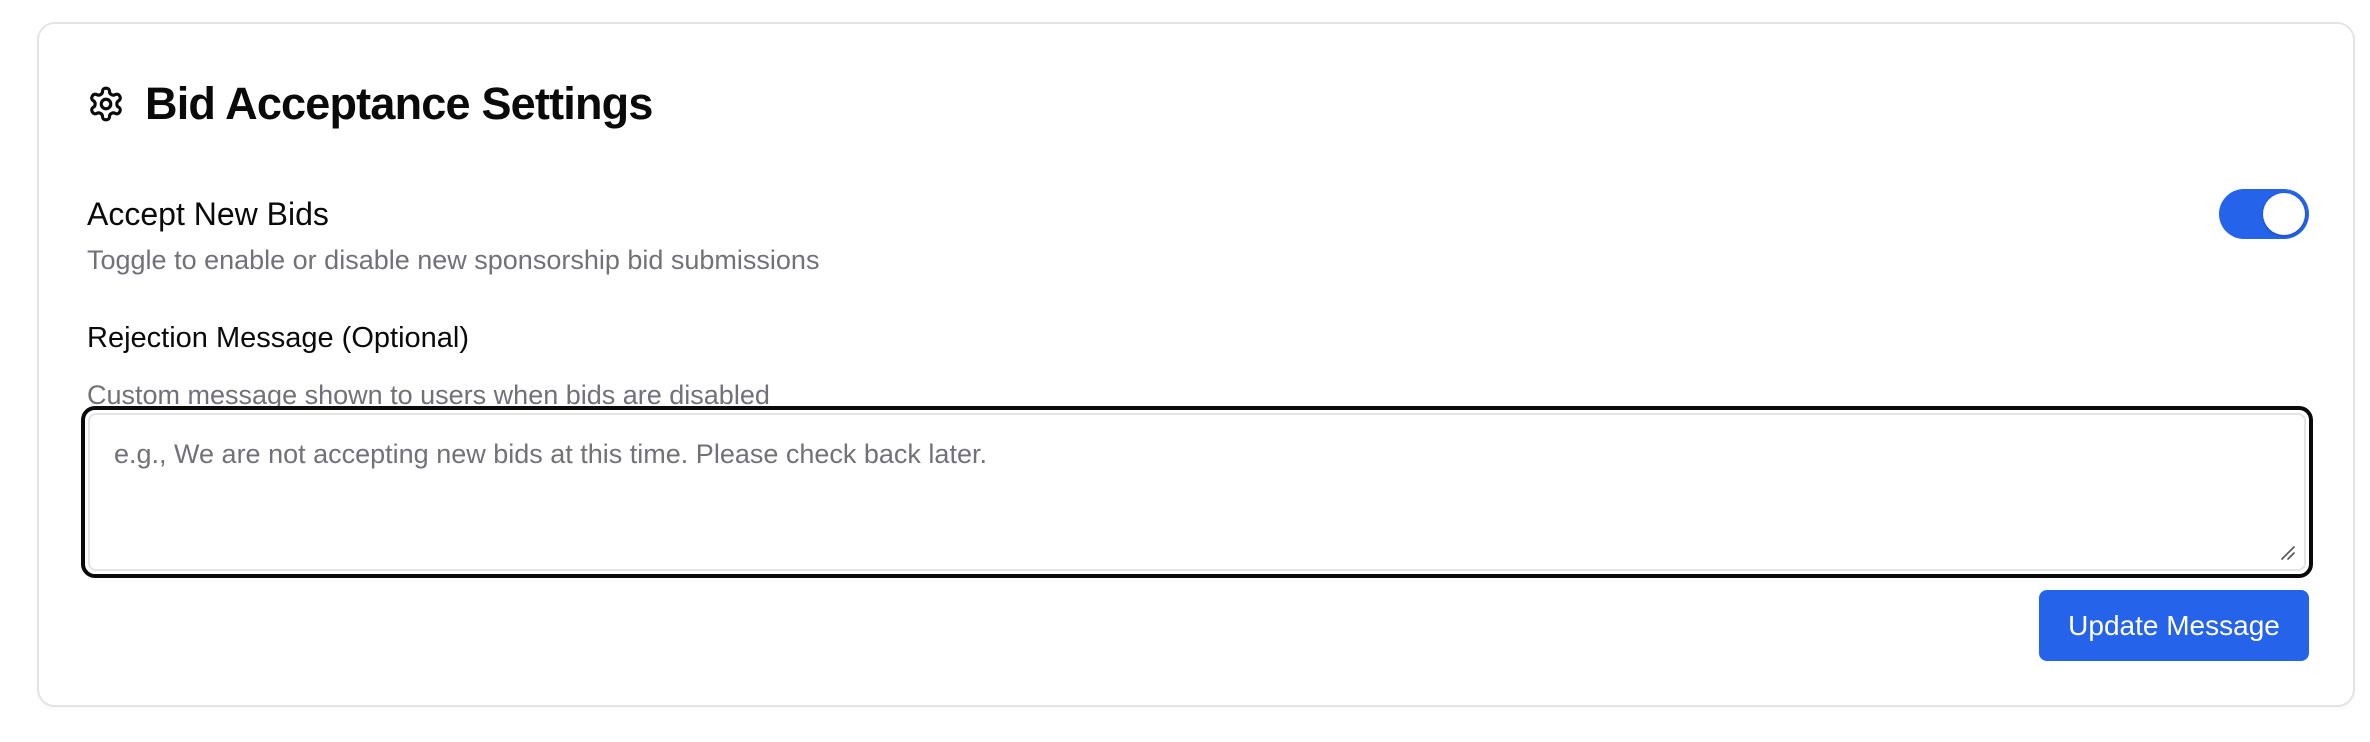 This screenshot has height=742, width=2370. I want to click on card-header: Bid Acceptance Settings, so click(370, 104).